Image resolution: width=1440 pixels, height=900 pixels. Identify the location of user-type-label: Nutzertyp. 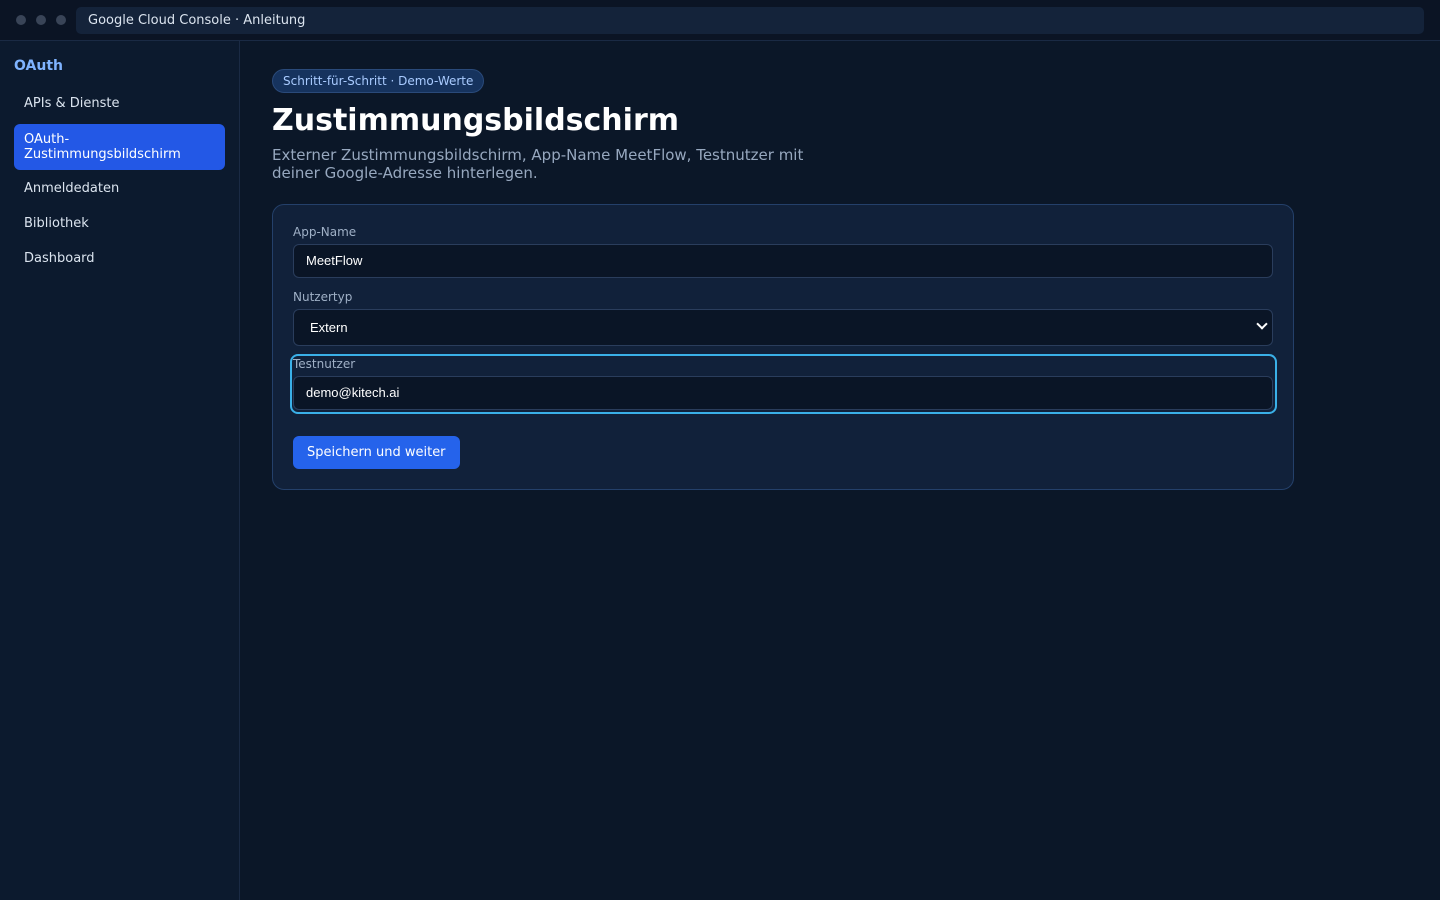
(323, 297).